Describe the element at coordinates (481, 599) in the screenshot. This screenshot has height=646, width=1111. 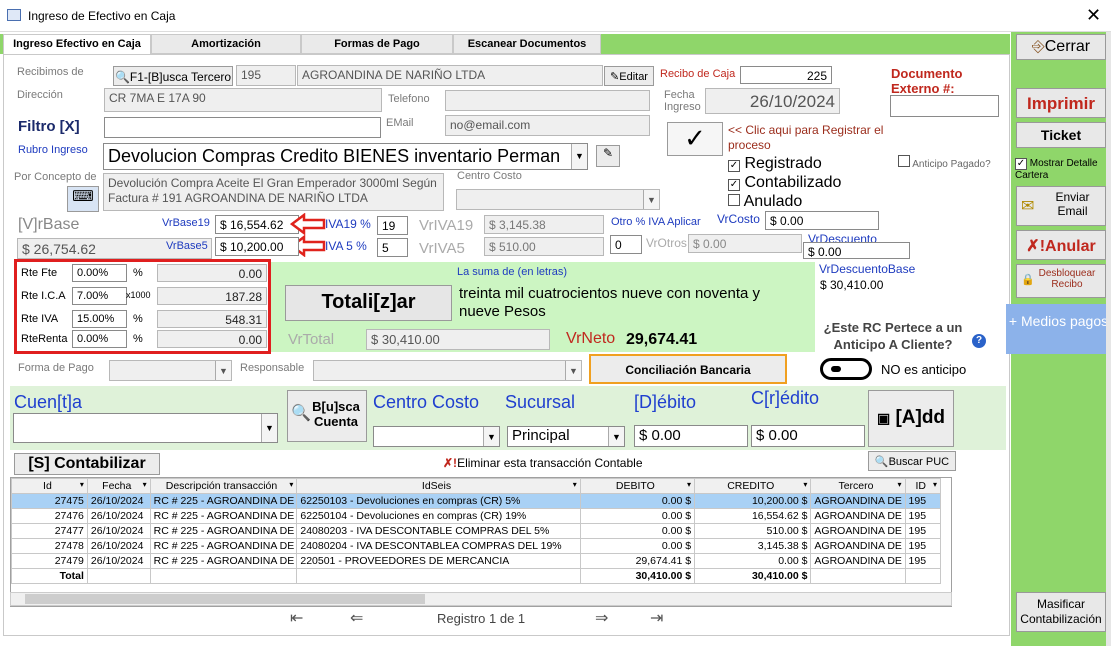
I see `grid-hscrollbar` at that location.